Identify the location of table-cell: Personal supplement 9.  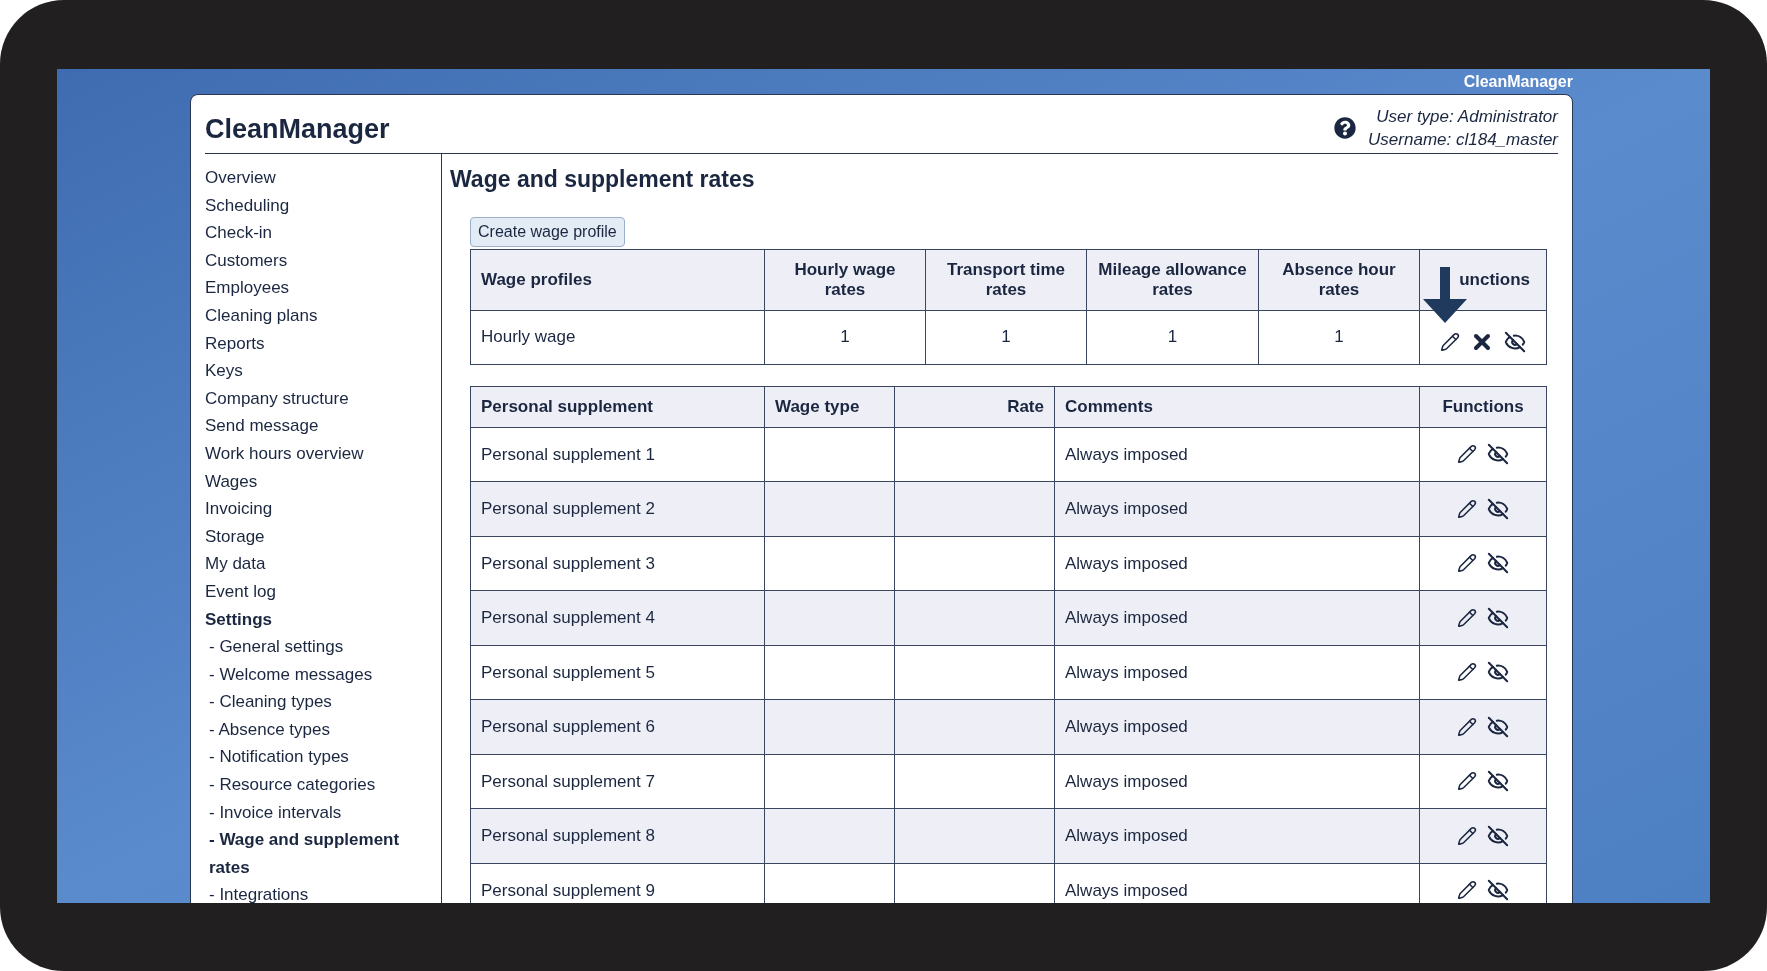
(568, 890).